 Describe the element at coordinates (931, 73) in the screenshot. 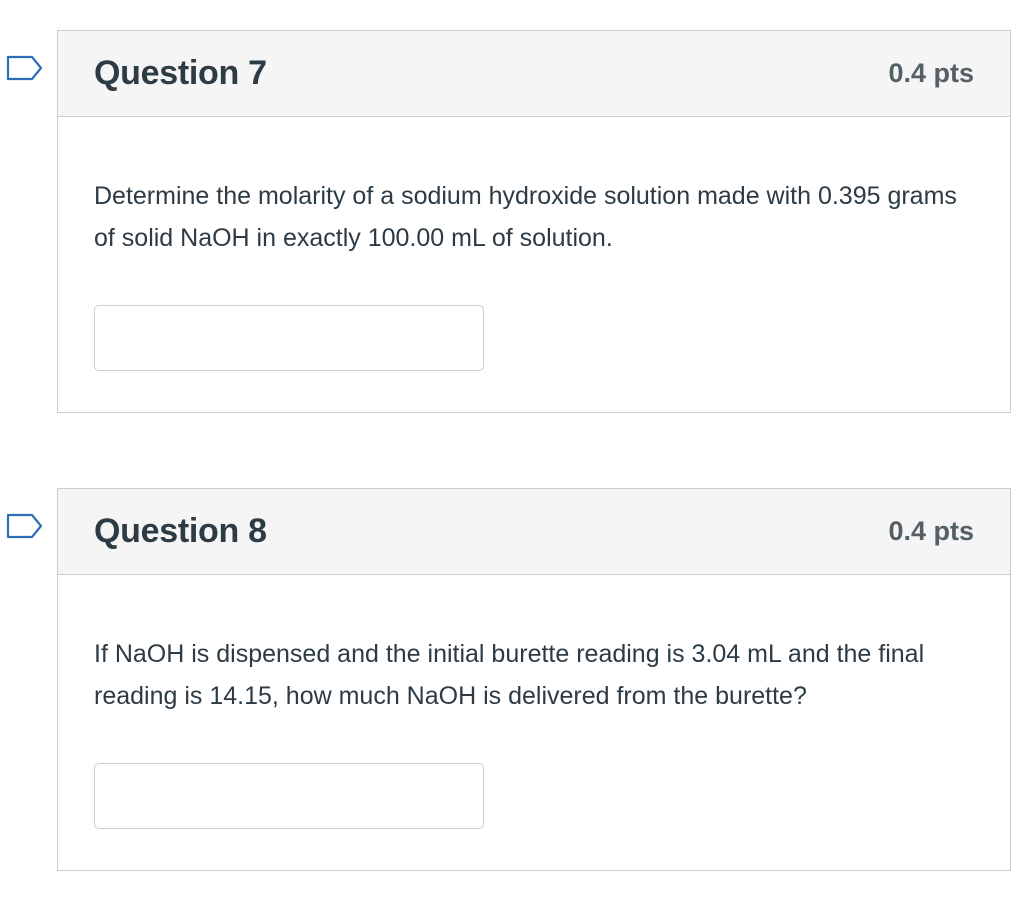

I see `question-7-points: 0.4 pts` at that location.